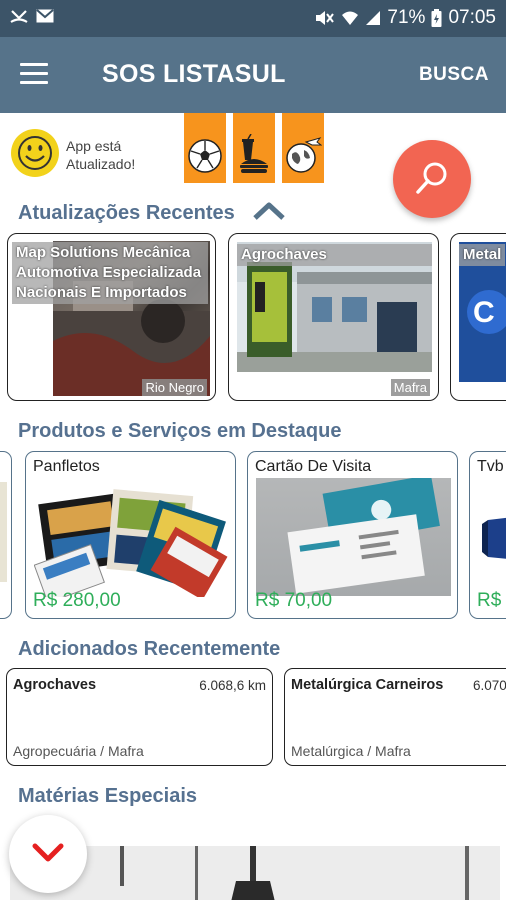 The width and height of the screenshot is (506, 900). I want to click on business-category: Metalúrgica / Mafra, so click(351, 751).